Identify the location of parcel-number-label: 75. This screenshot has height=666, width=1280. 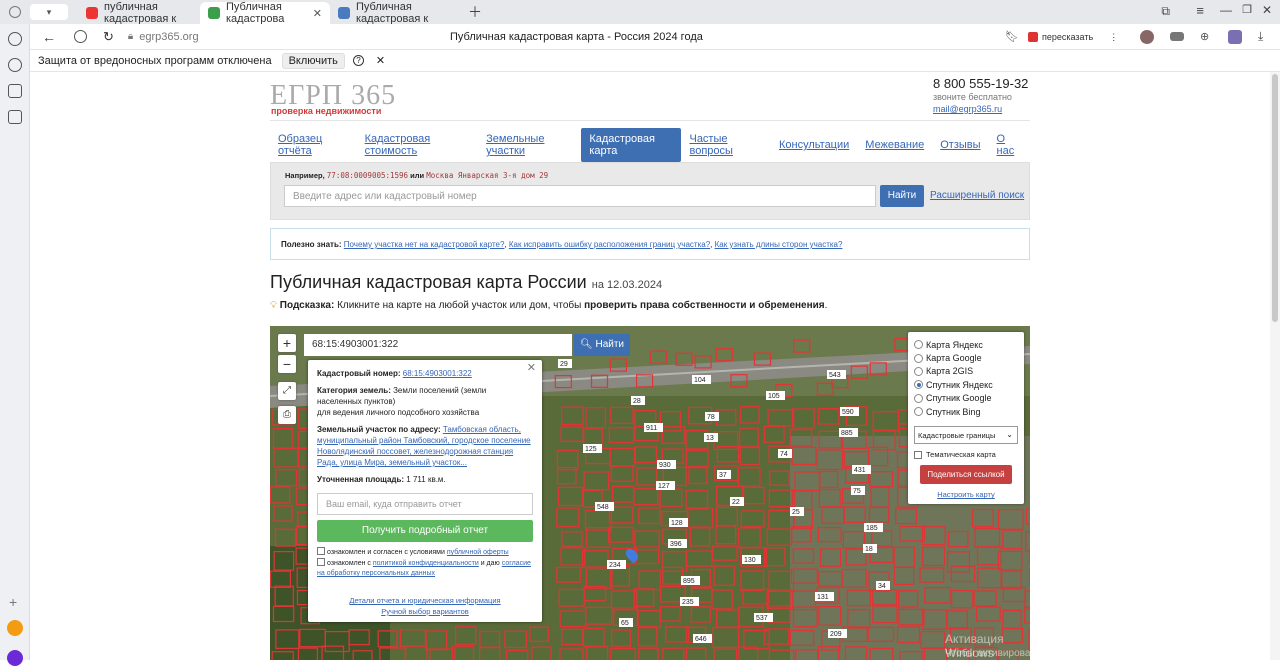
(858, 490).